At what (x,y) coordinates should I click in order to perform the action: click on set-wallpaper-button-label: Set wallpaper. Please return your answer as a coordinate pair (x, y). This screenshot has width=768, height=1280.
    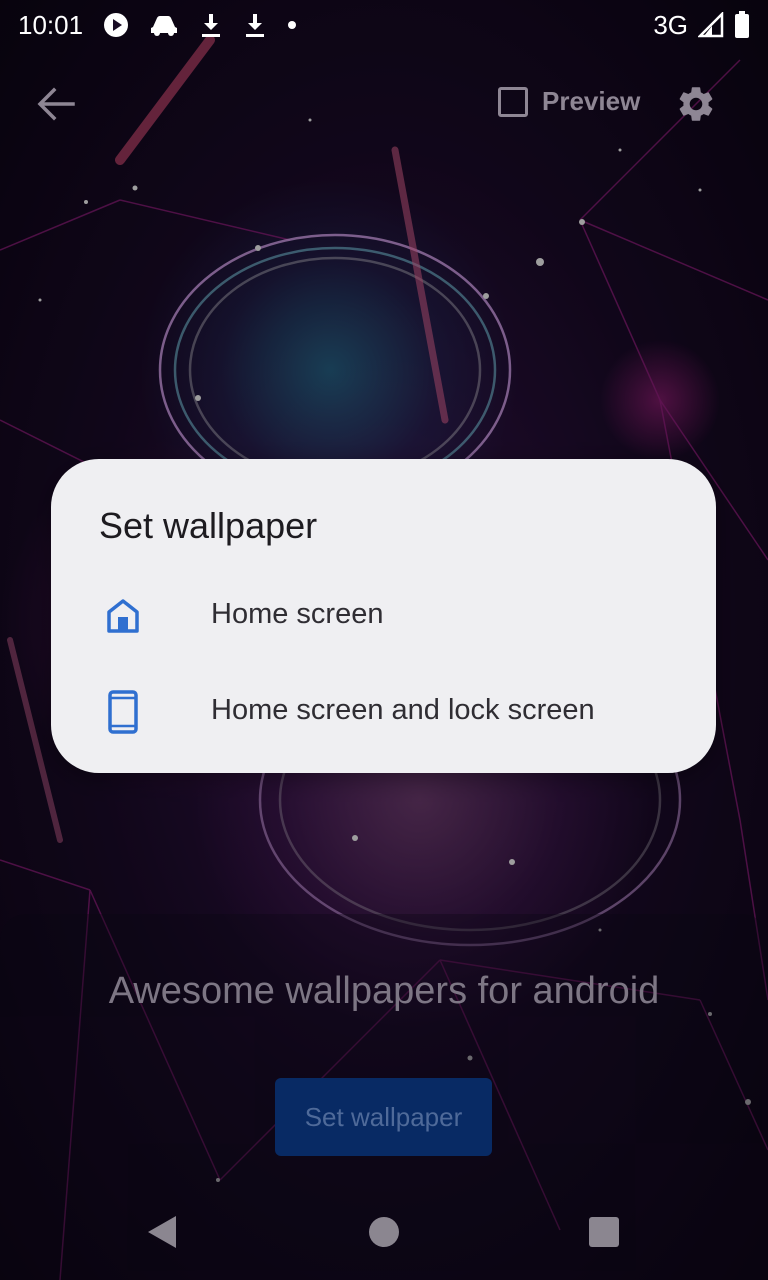
    Looking at the image, I should click on (383, 1116).